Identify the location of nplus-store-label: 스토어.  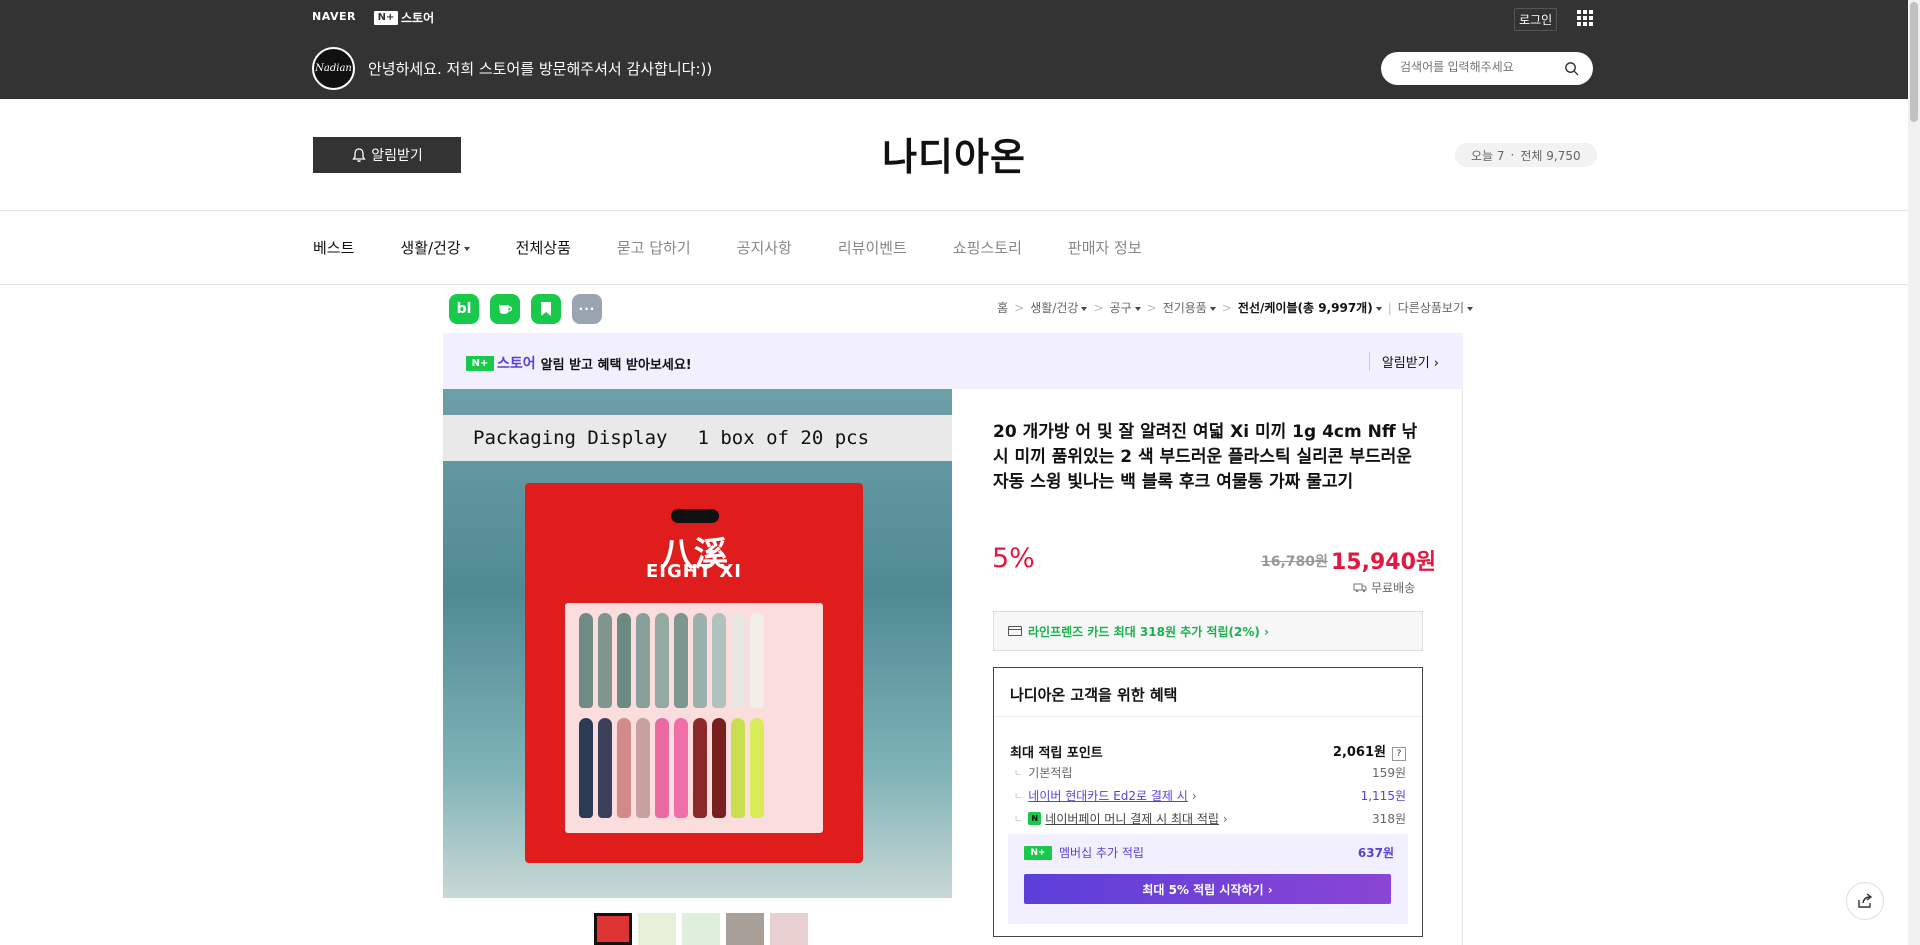
(418, 18).